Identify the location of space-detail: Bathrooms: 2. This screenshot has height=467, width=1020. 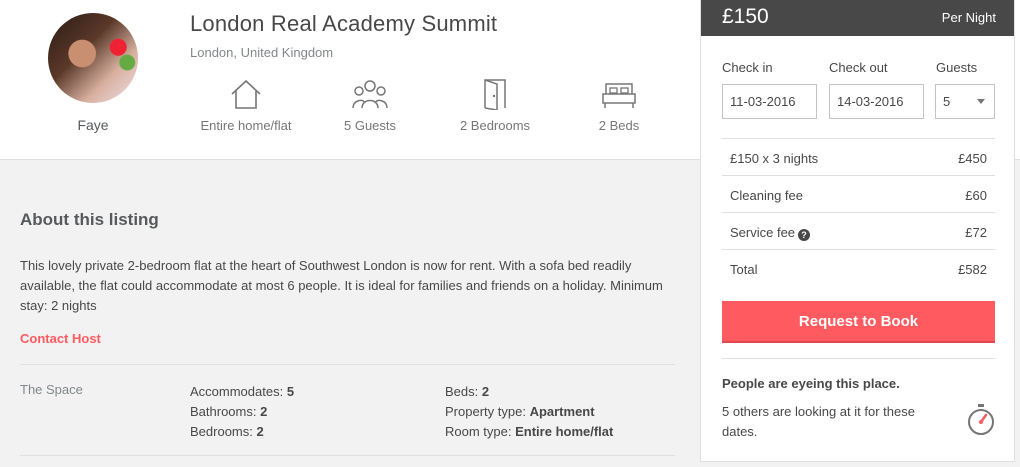
(229, 411).